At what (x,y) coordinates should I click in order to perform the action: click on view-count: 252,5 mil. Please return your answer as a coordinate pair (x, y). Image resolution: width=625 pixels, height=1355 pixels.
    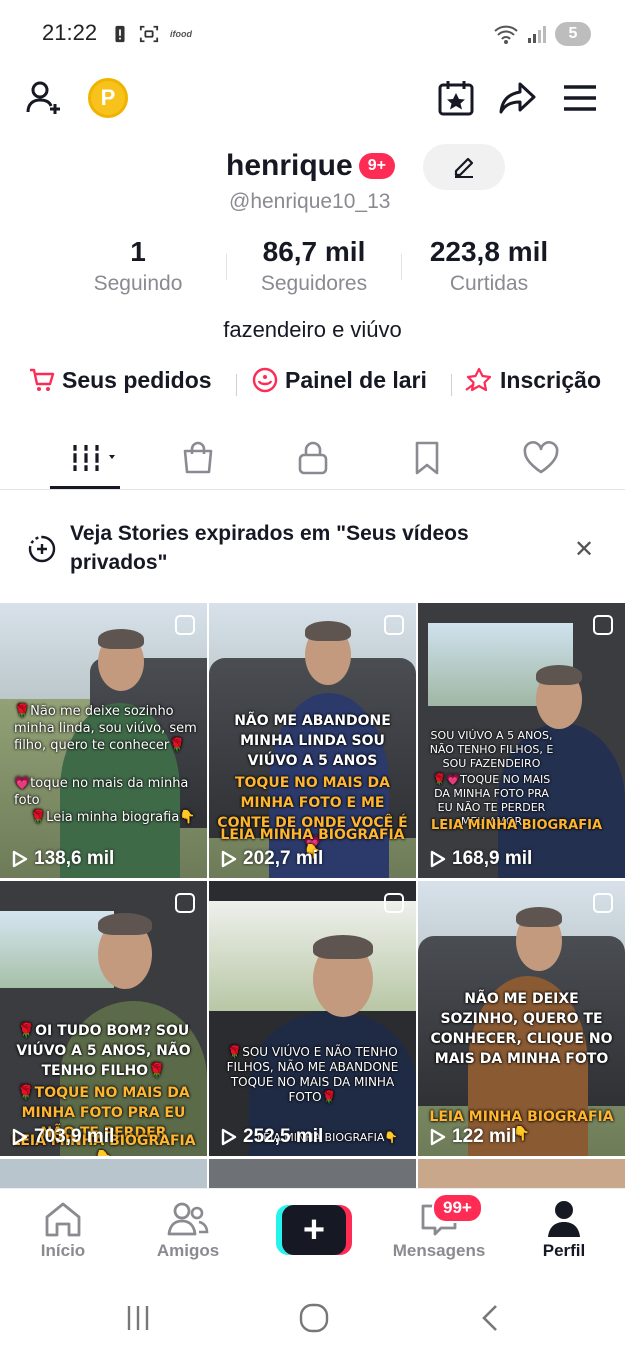
    Looking at the image, I should click on (272, 1137).